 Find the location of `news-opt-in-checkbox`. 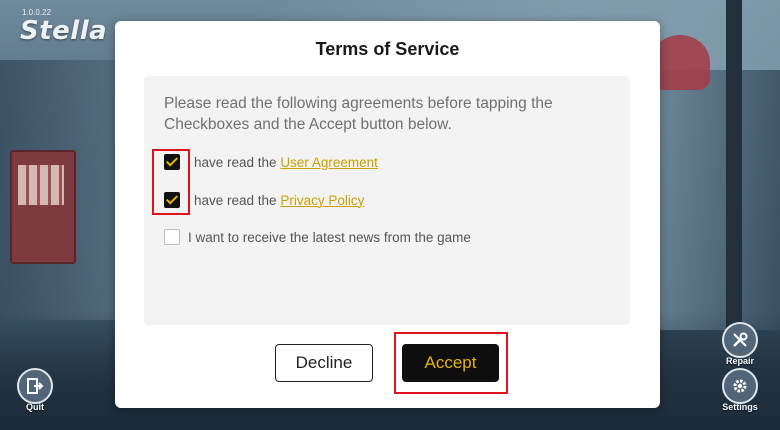

news-opt-in-checkbox is located at coordinates (172, 237).